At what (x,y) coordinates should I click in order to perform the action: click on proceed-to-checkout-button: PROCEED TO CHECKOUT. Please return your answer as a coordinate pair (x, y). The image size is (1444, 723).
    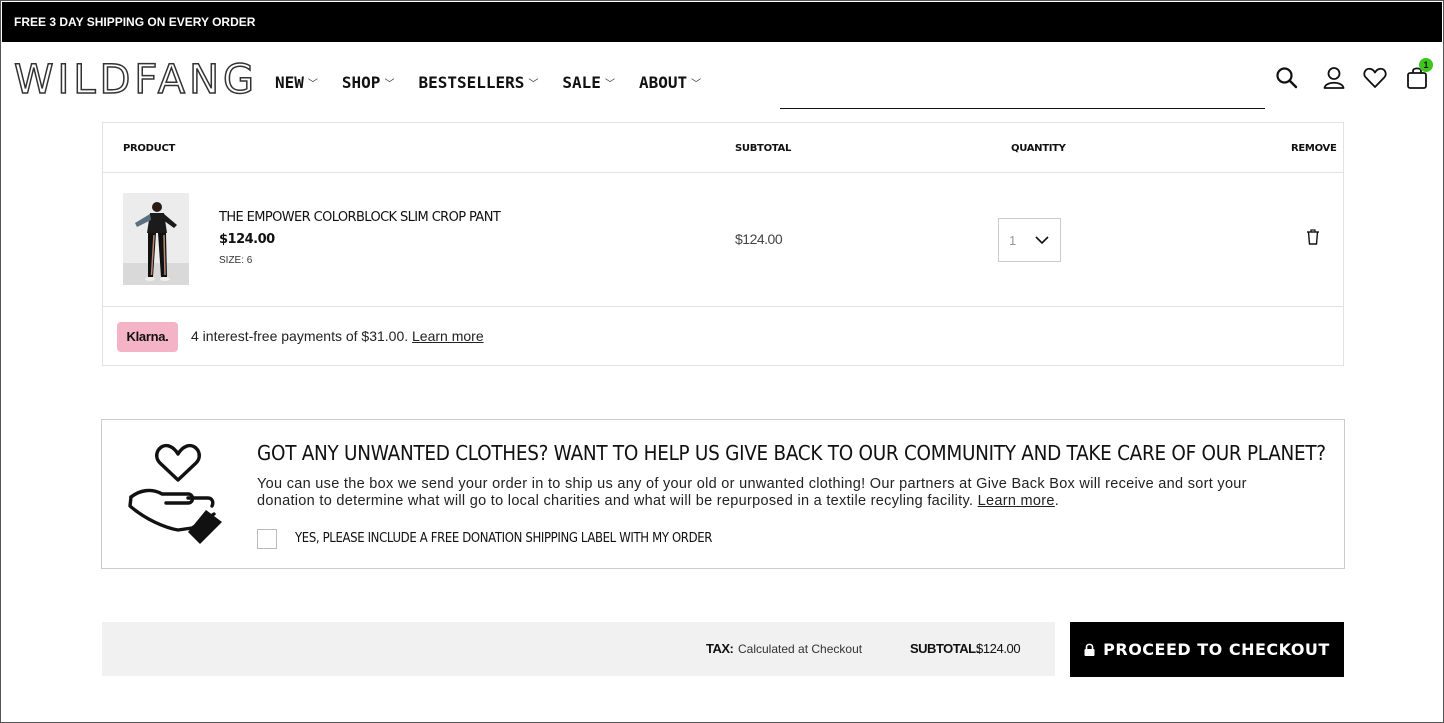
    Looking at the image, I should click on (1207, 649).